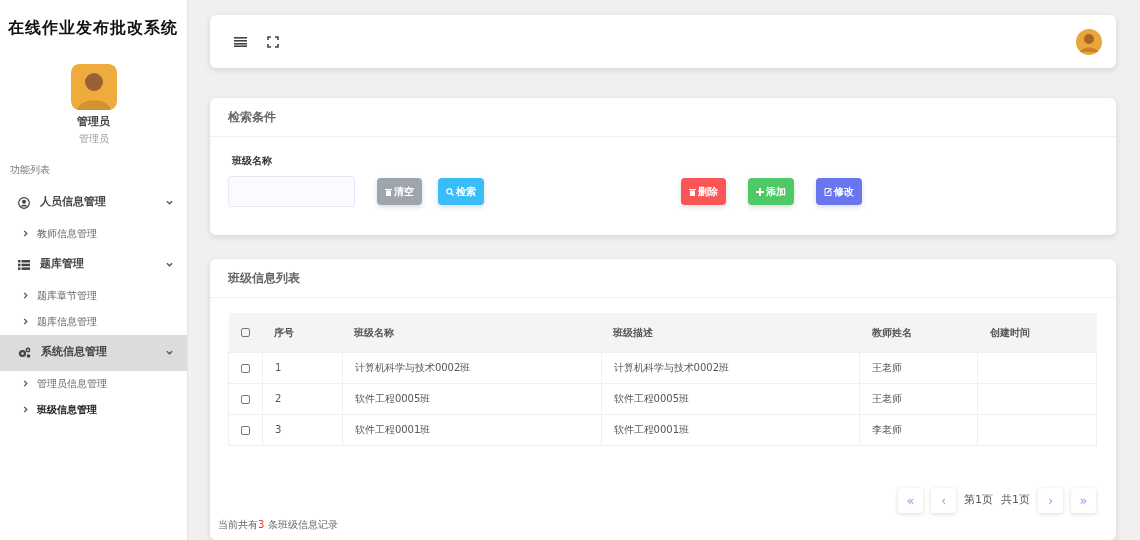 This screenshot has height=540, width=1140. What do you see at coordinates (278, 367) in the screenshot?
I see `table-cell: 1` at bounding box center [278, 367].